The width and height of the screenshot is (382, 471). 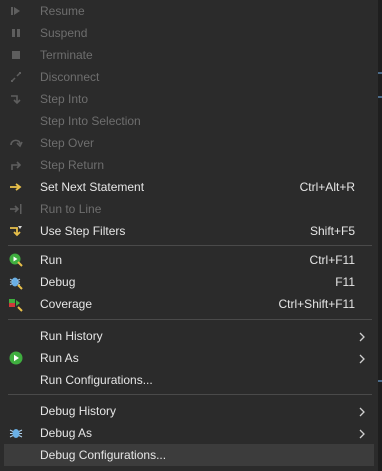 I want to click on menu-item-label: Run, so click(x=51, y=260).